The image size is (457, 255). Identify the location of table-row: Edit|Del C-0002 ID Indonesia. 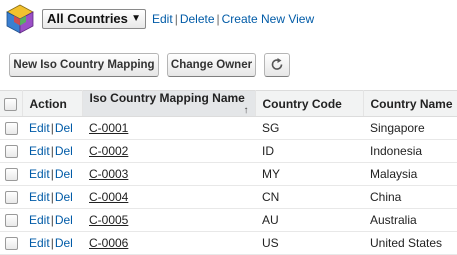
(228, 151).